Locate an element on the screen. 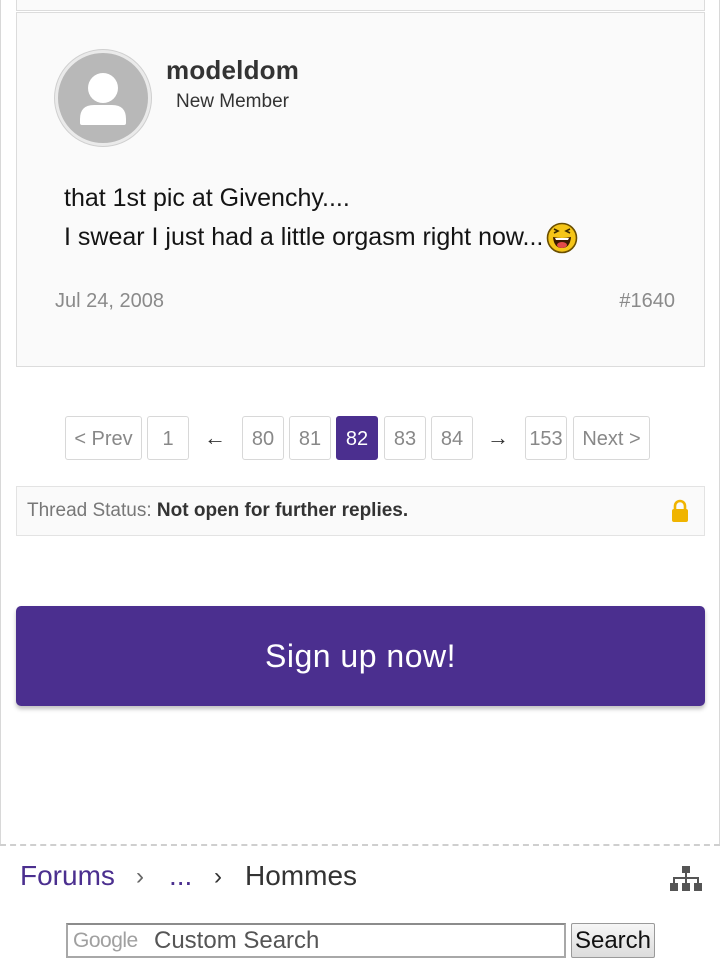 Image resolution: width=720 pixels, height=961 pixels. tongue-out-smiley-icon is located at coordinates (562, 238).